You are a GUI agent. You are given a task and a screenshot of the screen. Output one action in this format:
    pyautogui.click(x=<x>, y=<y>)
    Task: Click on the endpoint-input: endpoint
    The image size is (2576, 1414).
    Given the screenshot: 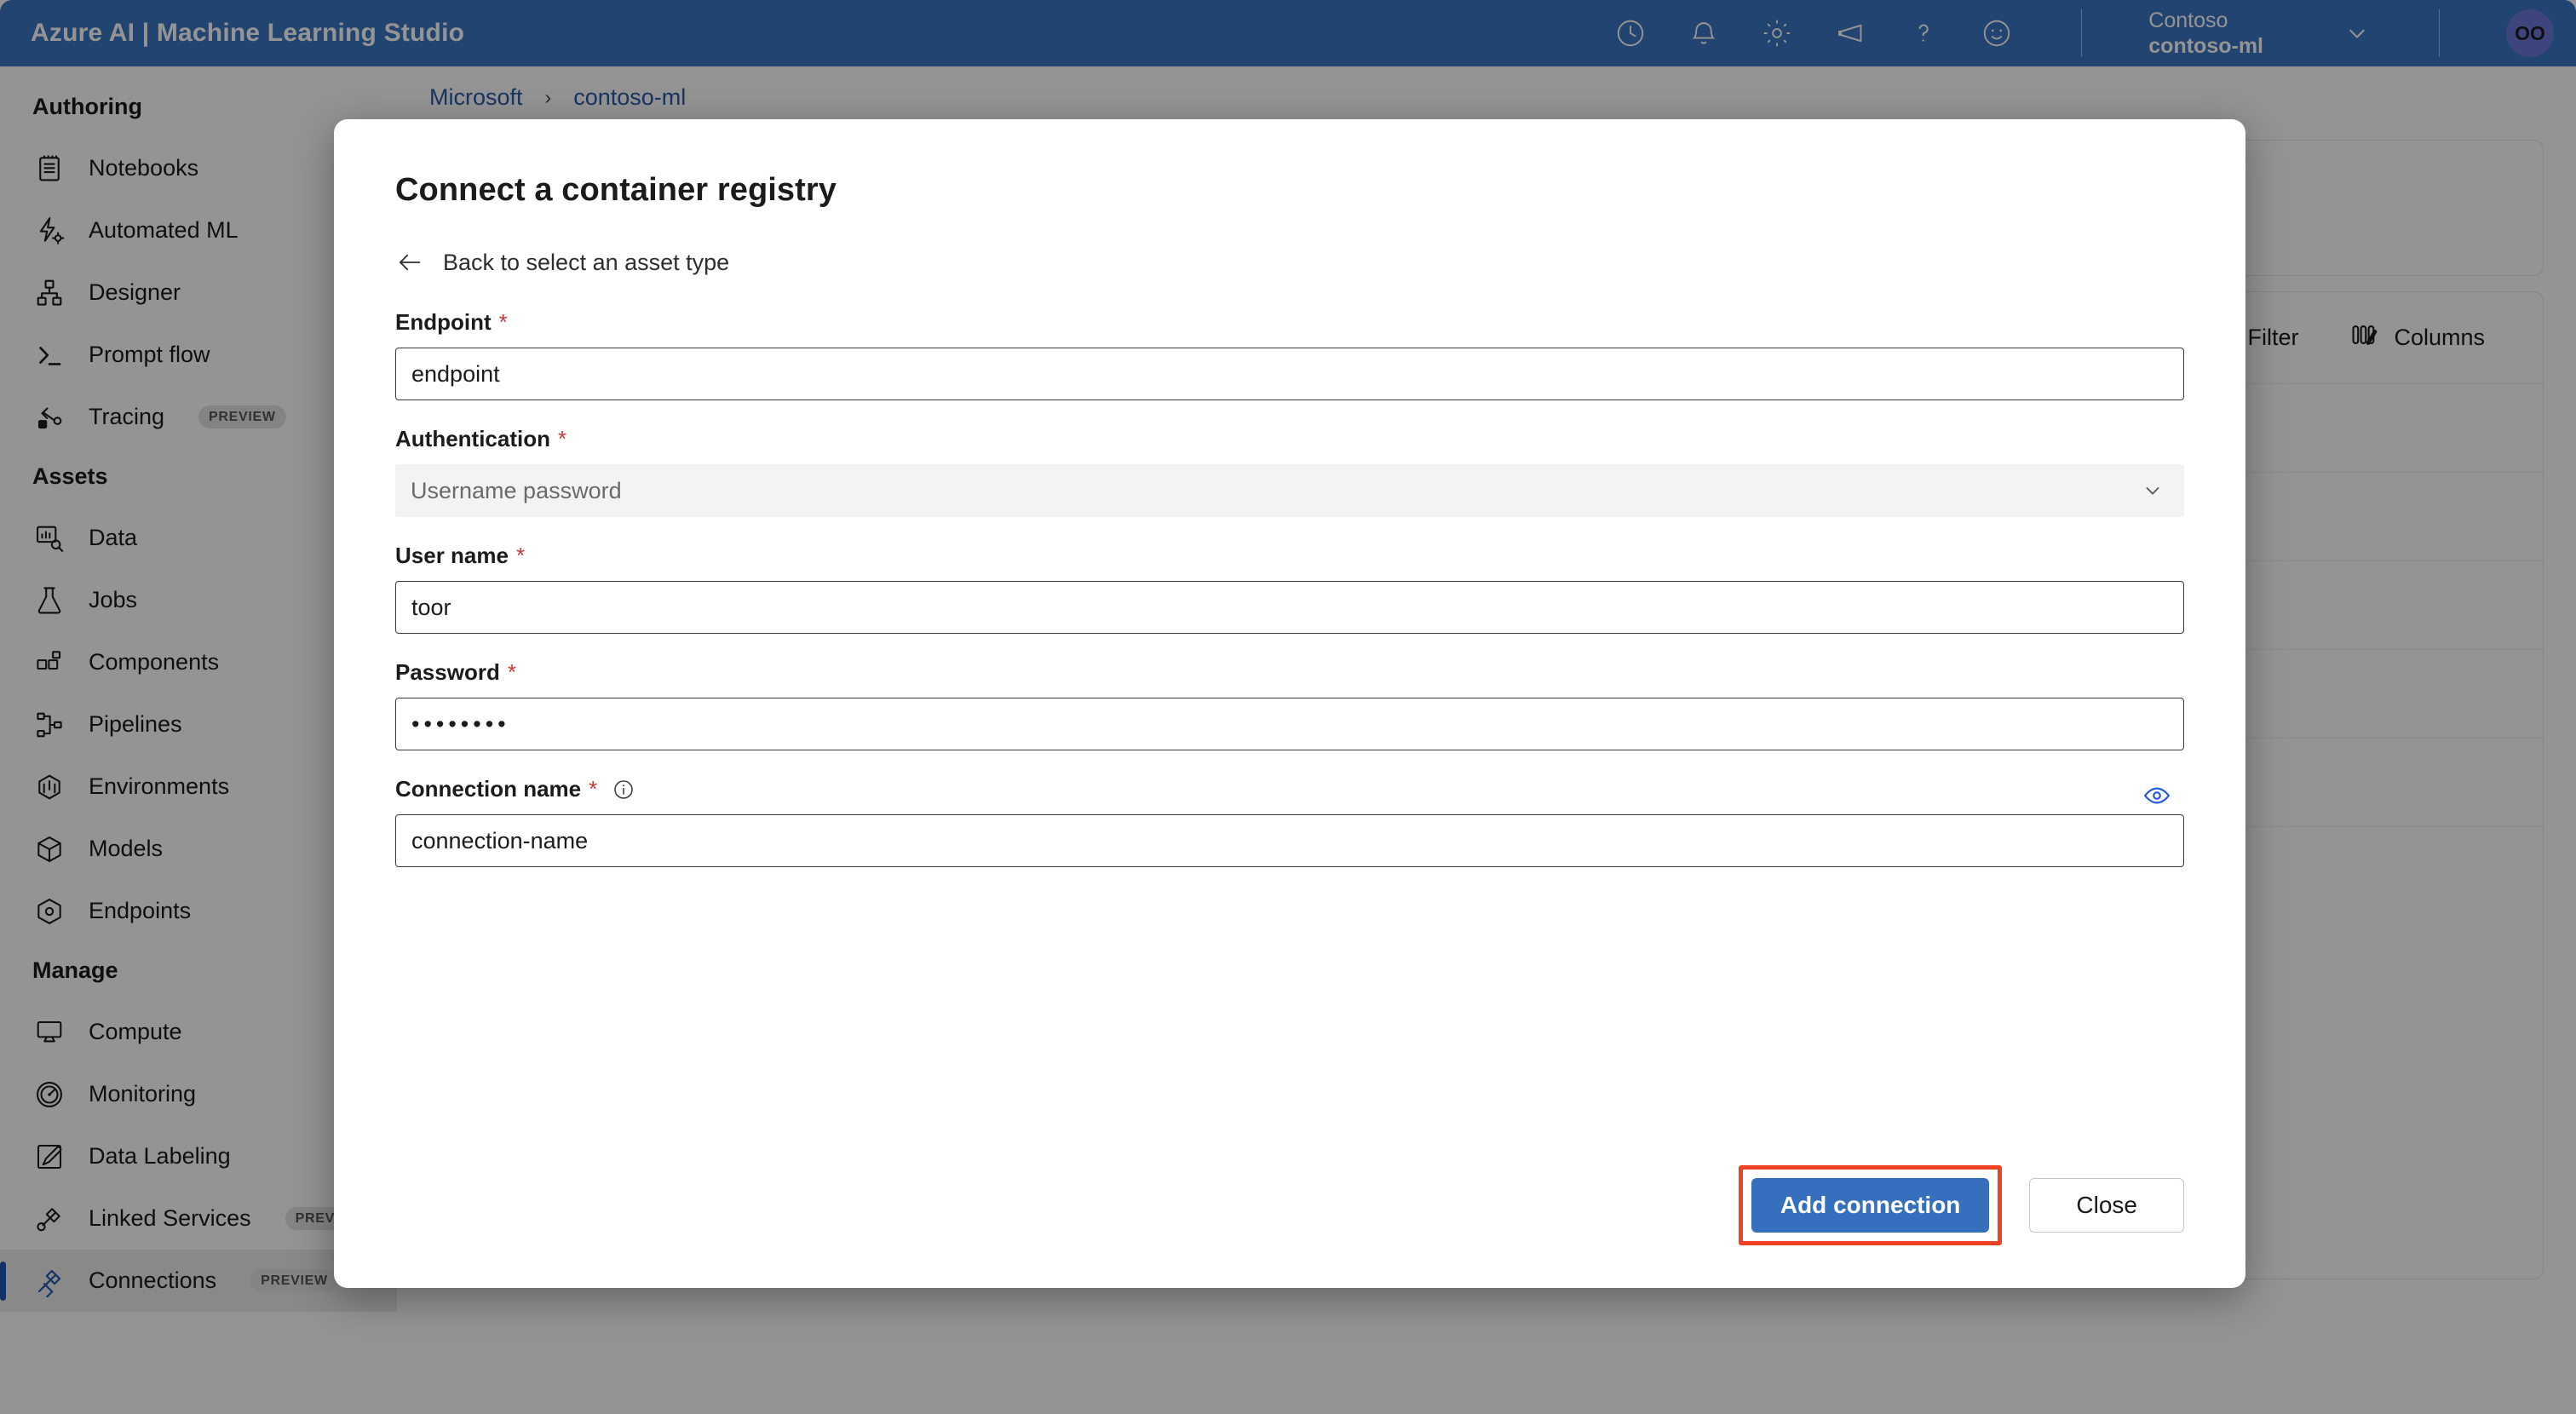 What is the action you would take?
    pyautogui.click(x=1289, y=374)
    